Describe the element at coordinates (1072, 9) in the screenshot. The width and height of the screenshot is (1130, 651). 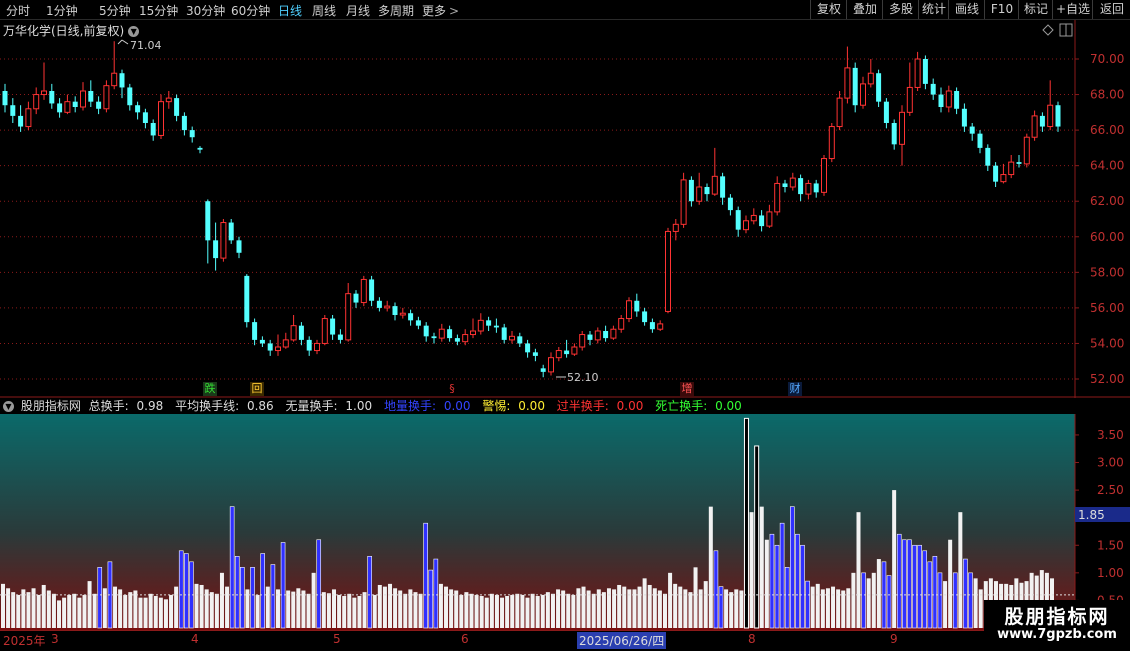
I see `add-watchlist-button: +自选` at that location.